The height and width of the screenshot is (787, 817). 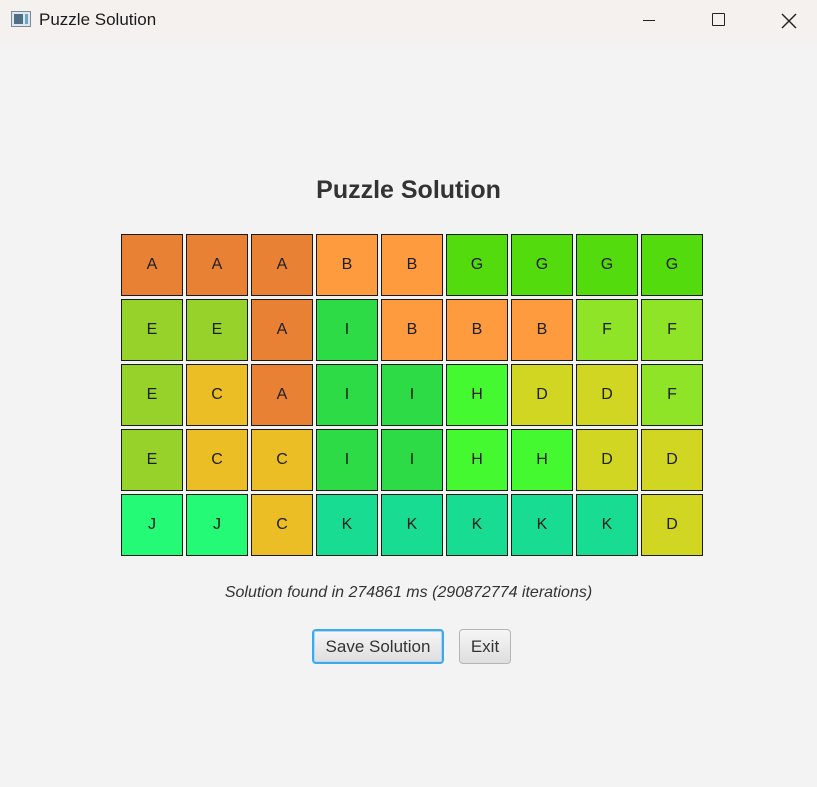 I want to click on maximize-button, so click(x=719, y=21).